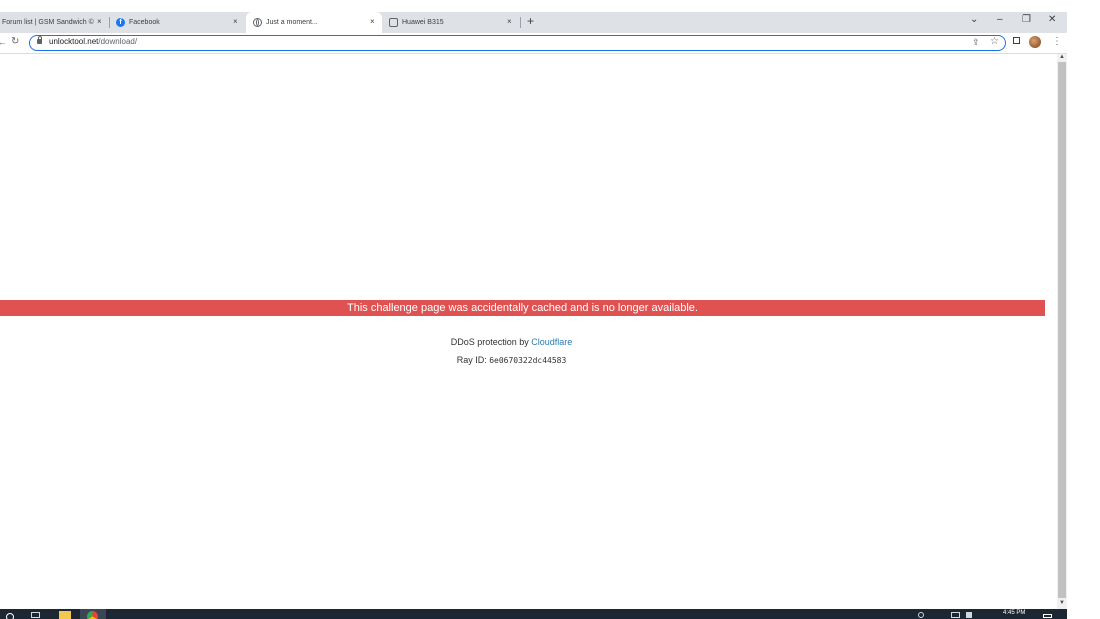 The width and height of the screenshot is (1100, 619). I want to click on network-icon, so click(955, 615).